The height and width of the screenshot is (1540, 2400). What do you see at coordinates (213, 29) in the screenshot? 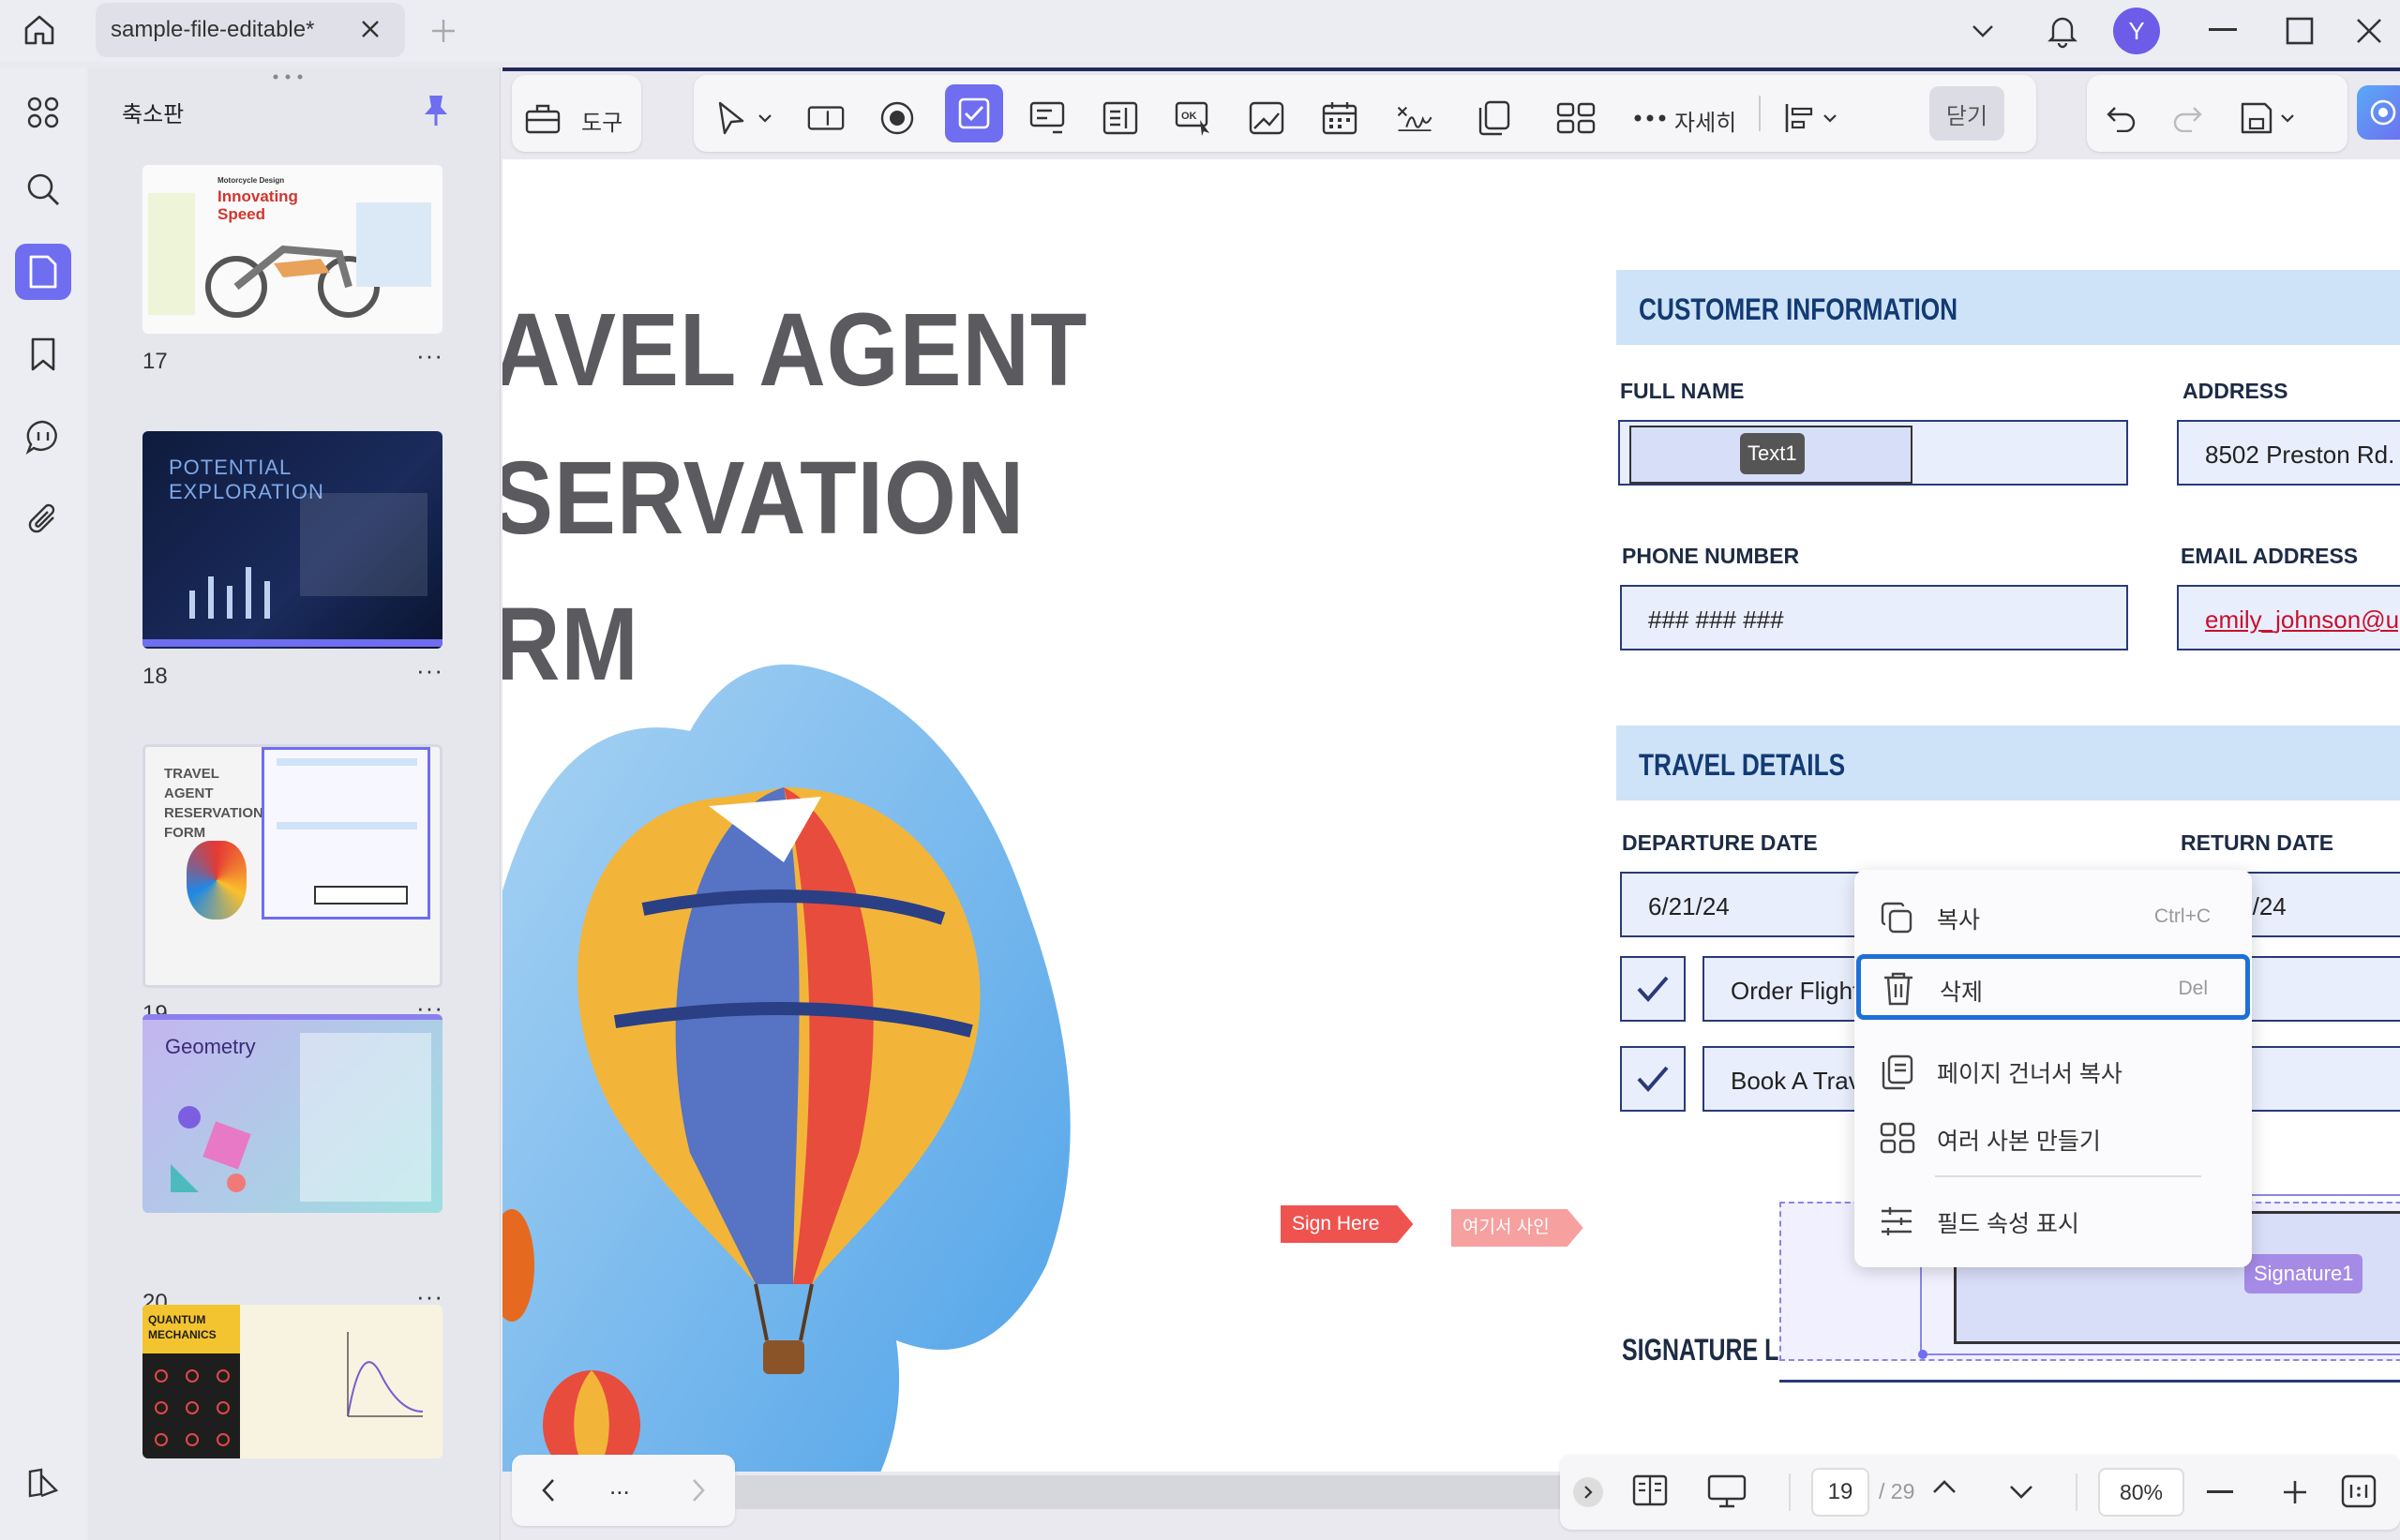
I see `document-tab-title: sample-file-editable*` at bounding box center [213, 29].